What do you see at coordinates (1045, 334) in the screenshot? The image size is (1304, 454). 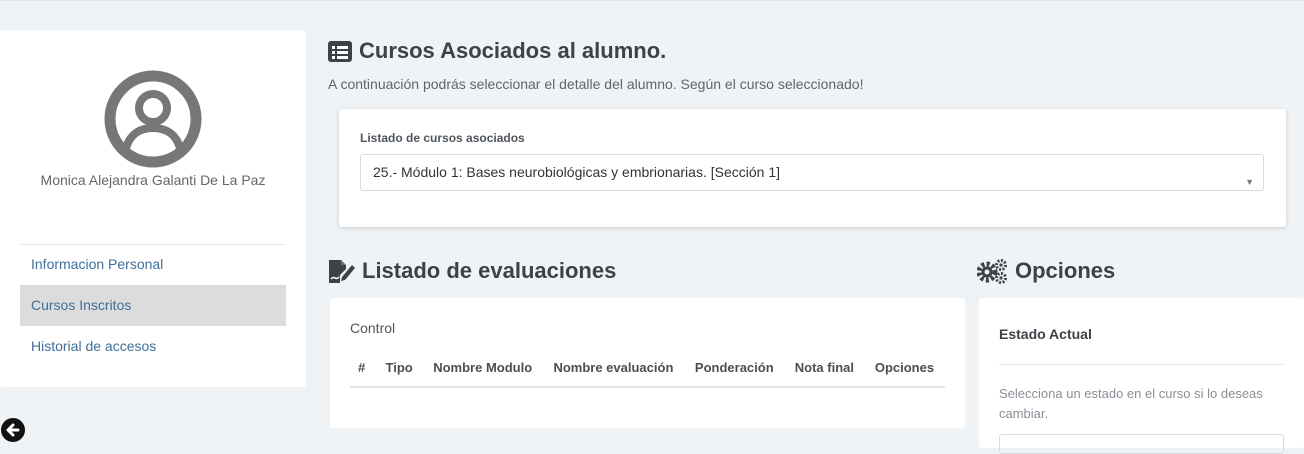 I see `current-state-label: Estado Actual` at bounding box center [1045, 334].